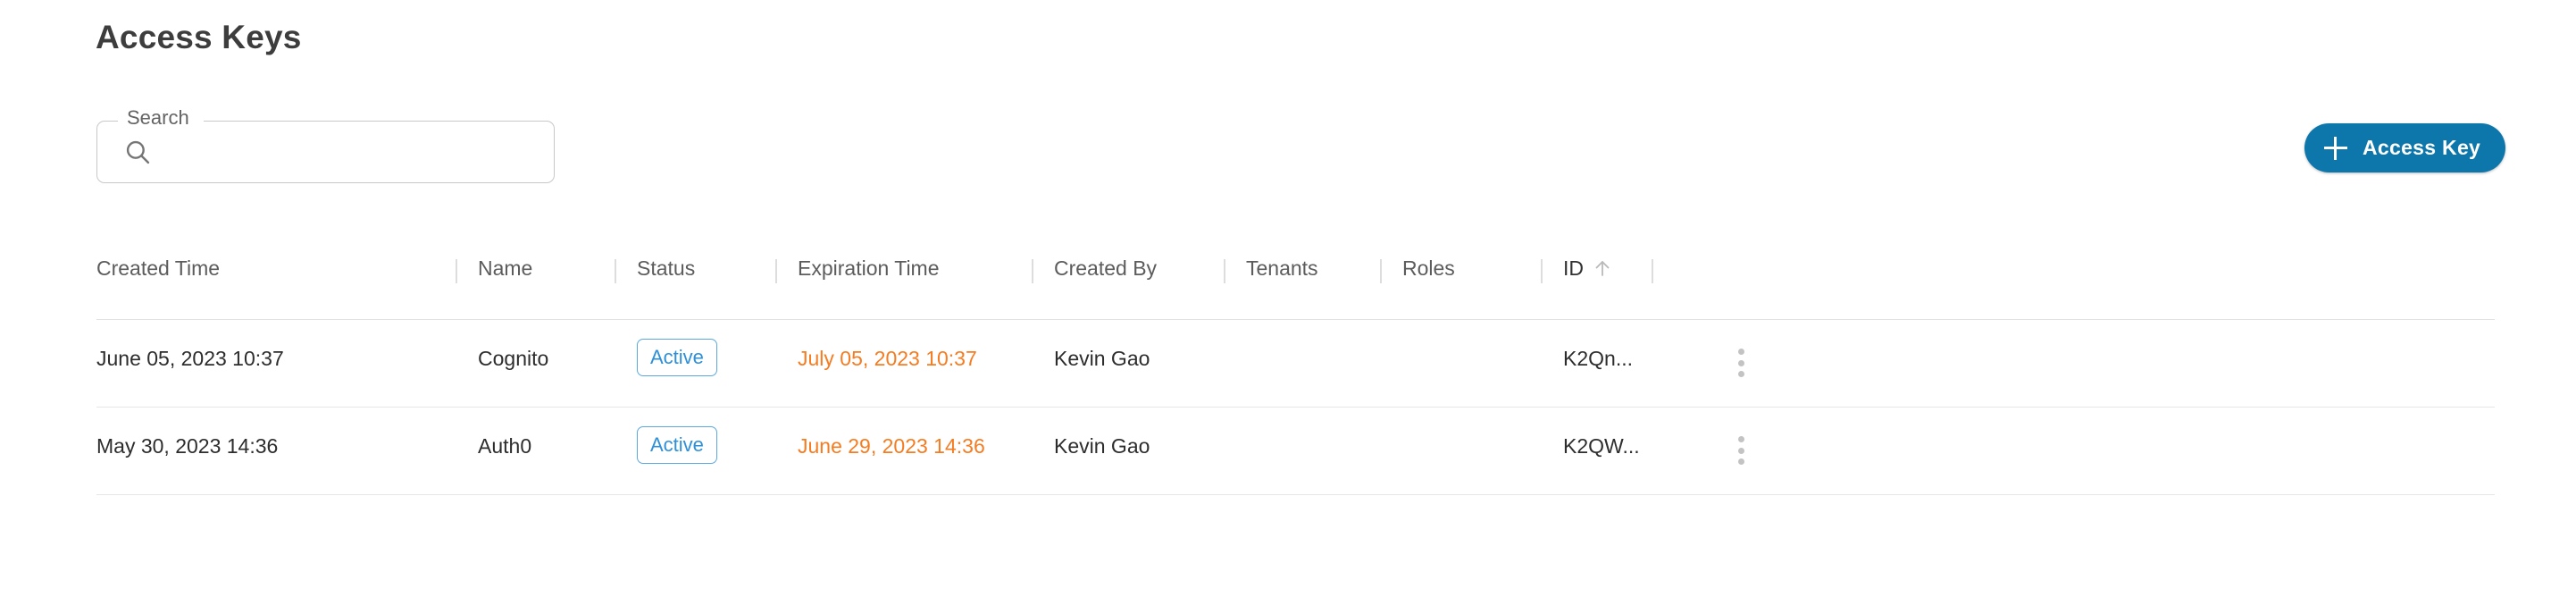 This screenshot has height=597, width=2576. Describe the element at coordinates (188, 446) in the screenshot. I see `cell-created_time: May 30, 2023 14:36` at that location.